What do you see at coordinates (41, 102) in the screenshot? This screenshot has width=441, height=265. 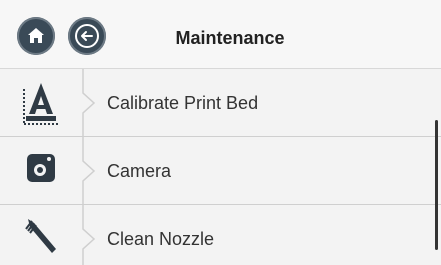 I see `calibrate-bed-icon` at bounding box center [41, 102].